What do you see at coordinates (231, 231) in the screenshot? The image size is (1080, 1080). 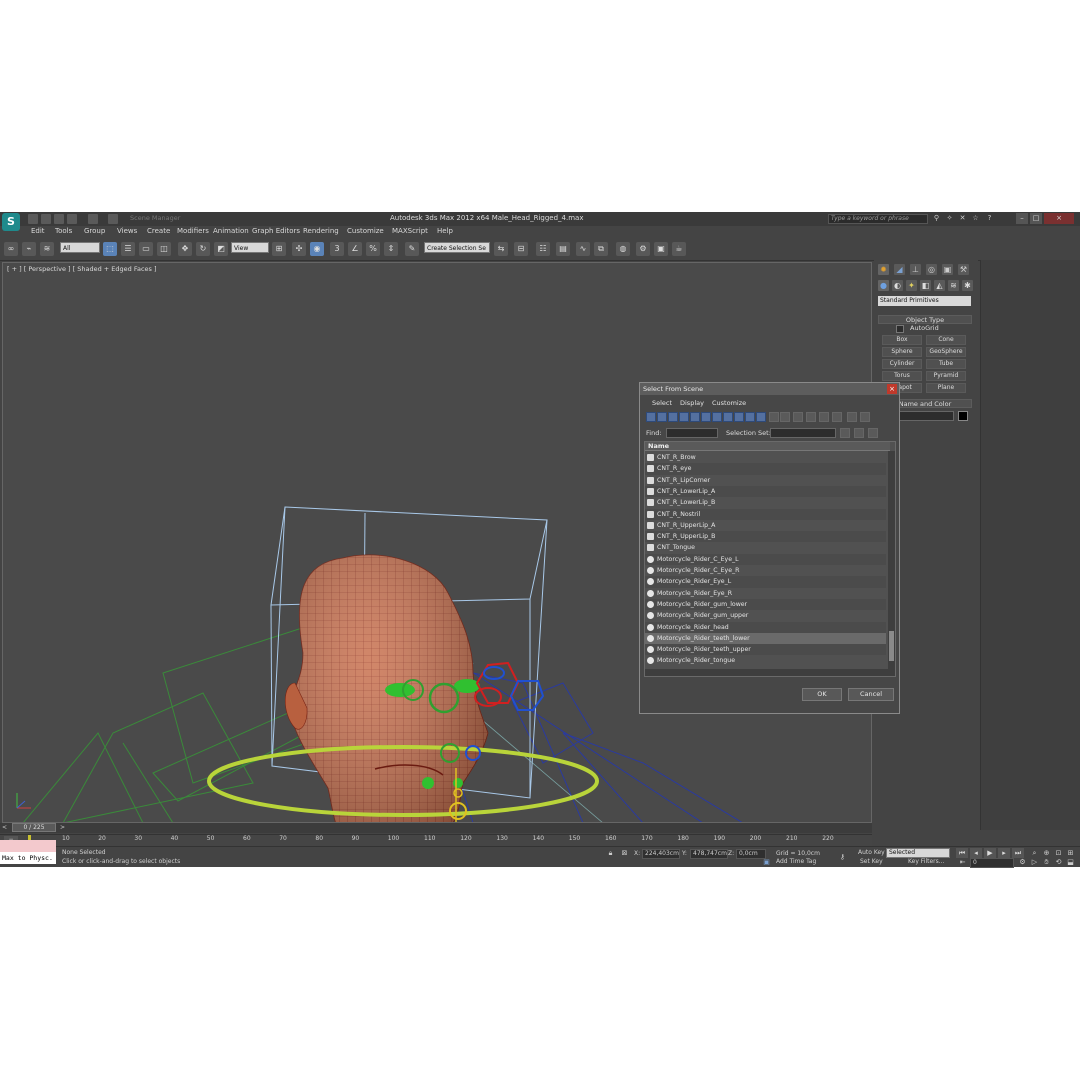 I see `menu-animation: Animation` at bounding box center [231, 231].